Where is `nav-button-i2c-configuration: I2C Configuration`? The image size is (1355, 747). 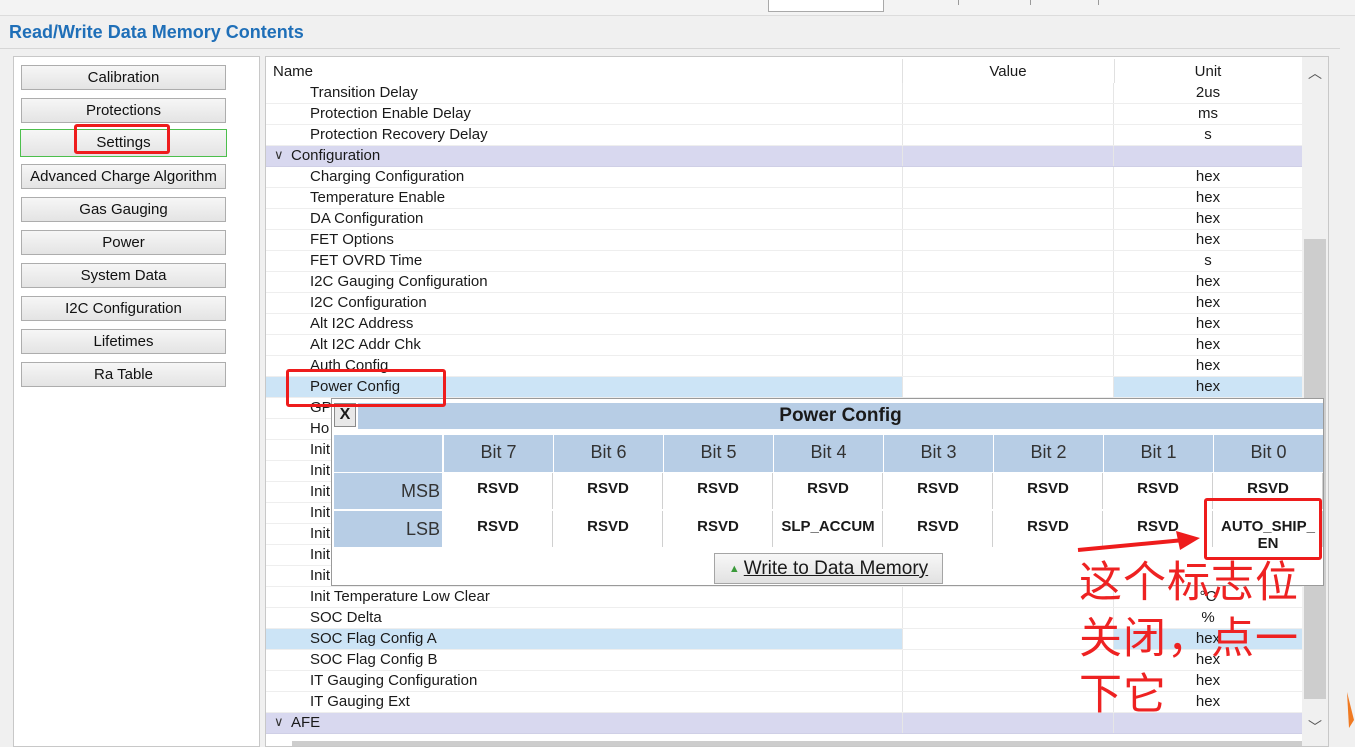 nav-button-i2c-configuration: I2C Configuration is located at coordinates (123, 308).